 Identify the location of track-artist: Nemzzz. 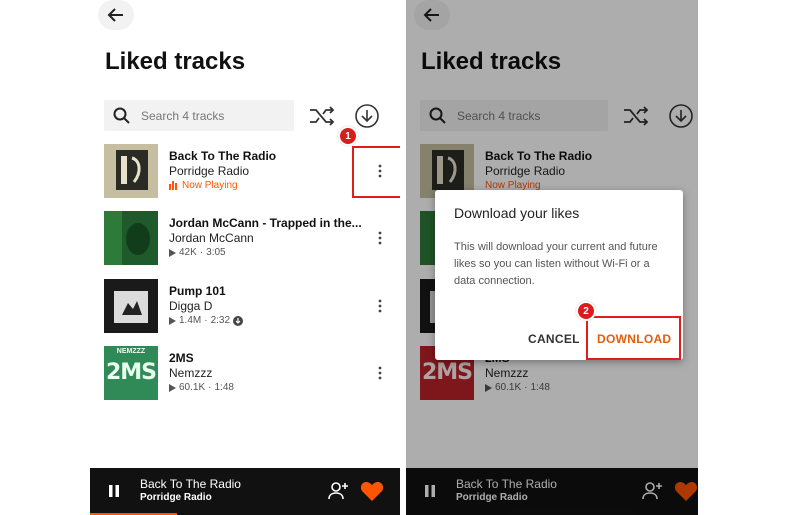
(191, 373).